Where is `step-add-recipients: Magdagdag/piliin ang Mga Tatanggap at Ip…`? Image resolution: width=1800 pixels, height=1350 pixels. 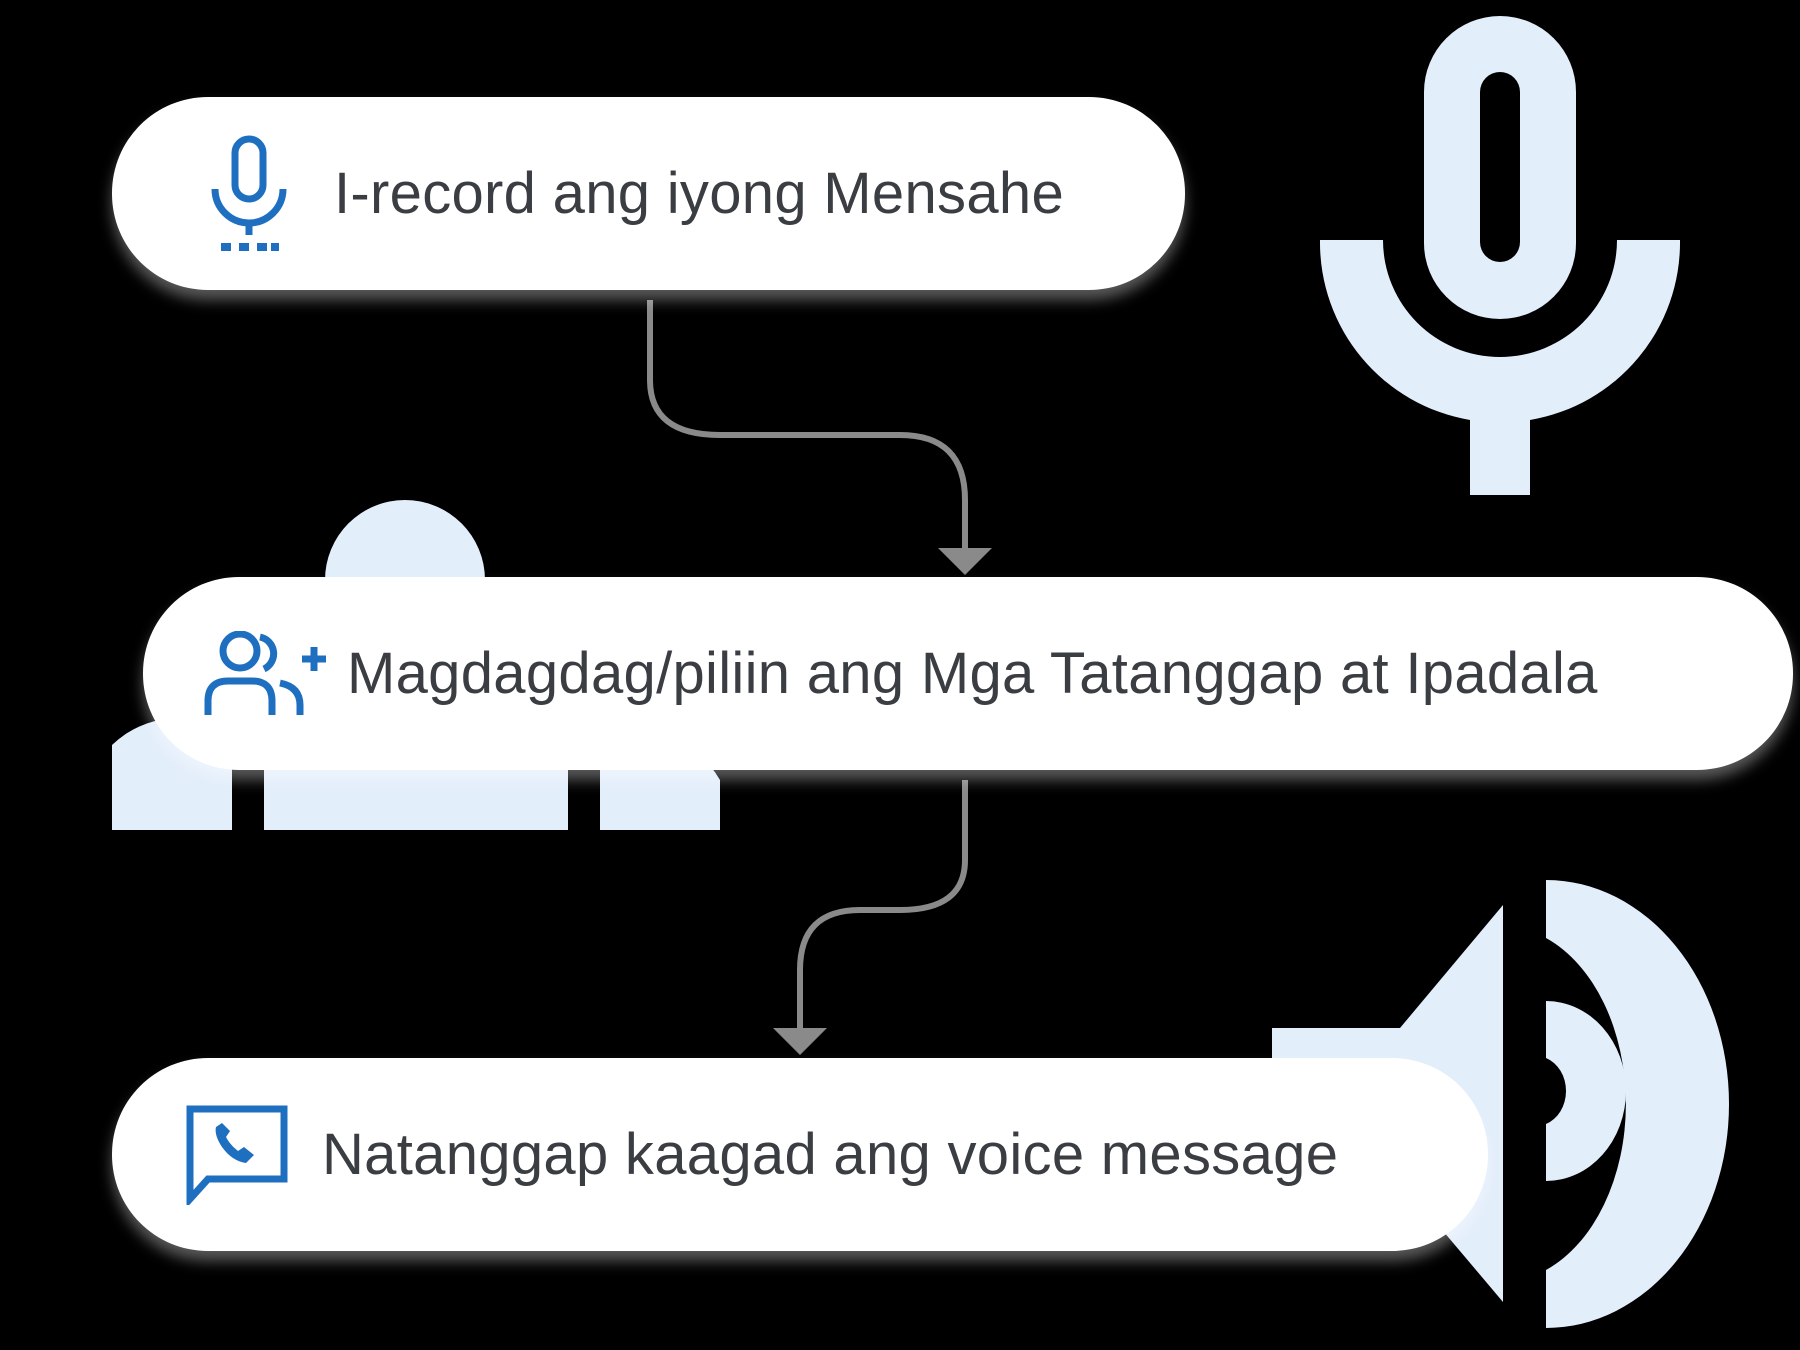 step-add-recipients: Magdagdag/piliin ang Mga Tatanggap at Ip… is located at coordinates (968, 673).